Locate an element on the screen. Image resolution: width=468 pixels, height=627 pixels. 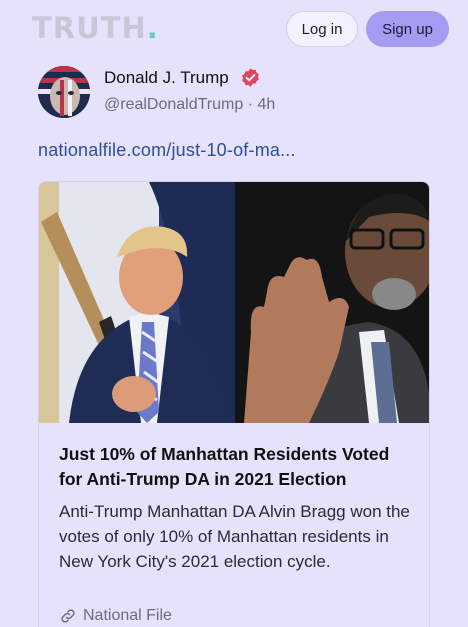
card-source: National File is located at coordinates (115, 616).